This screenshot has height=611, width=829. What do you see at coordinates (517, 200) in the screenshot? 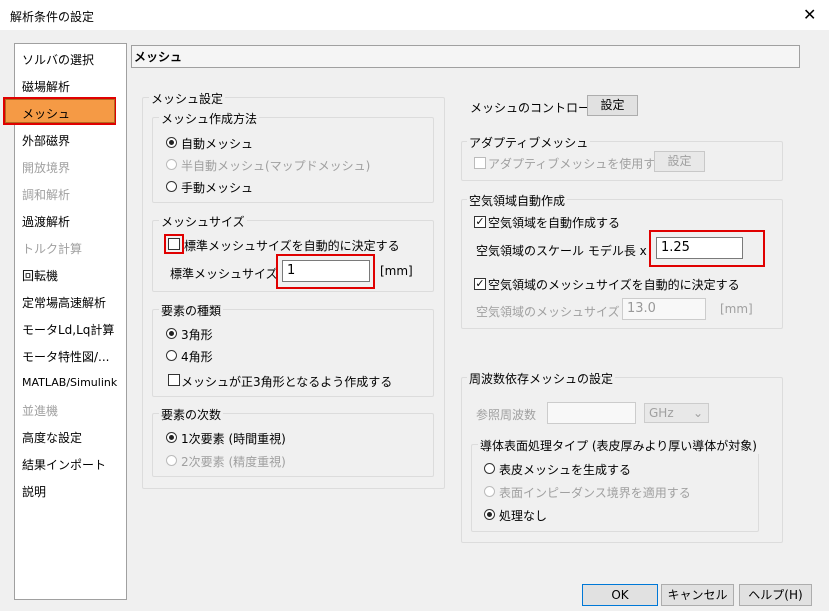
I see `air-region-title: 空気領域自動作成` at bounding box center [517, 200].